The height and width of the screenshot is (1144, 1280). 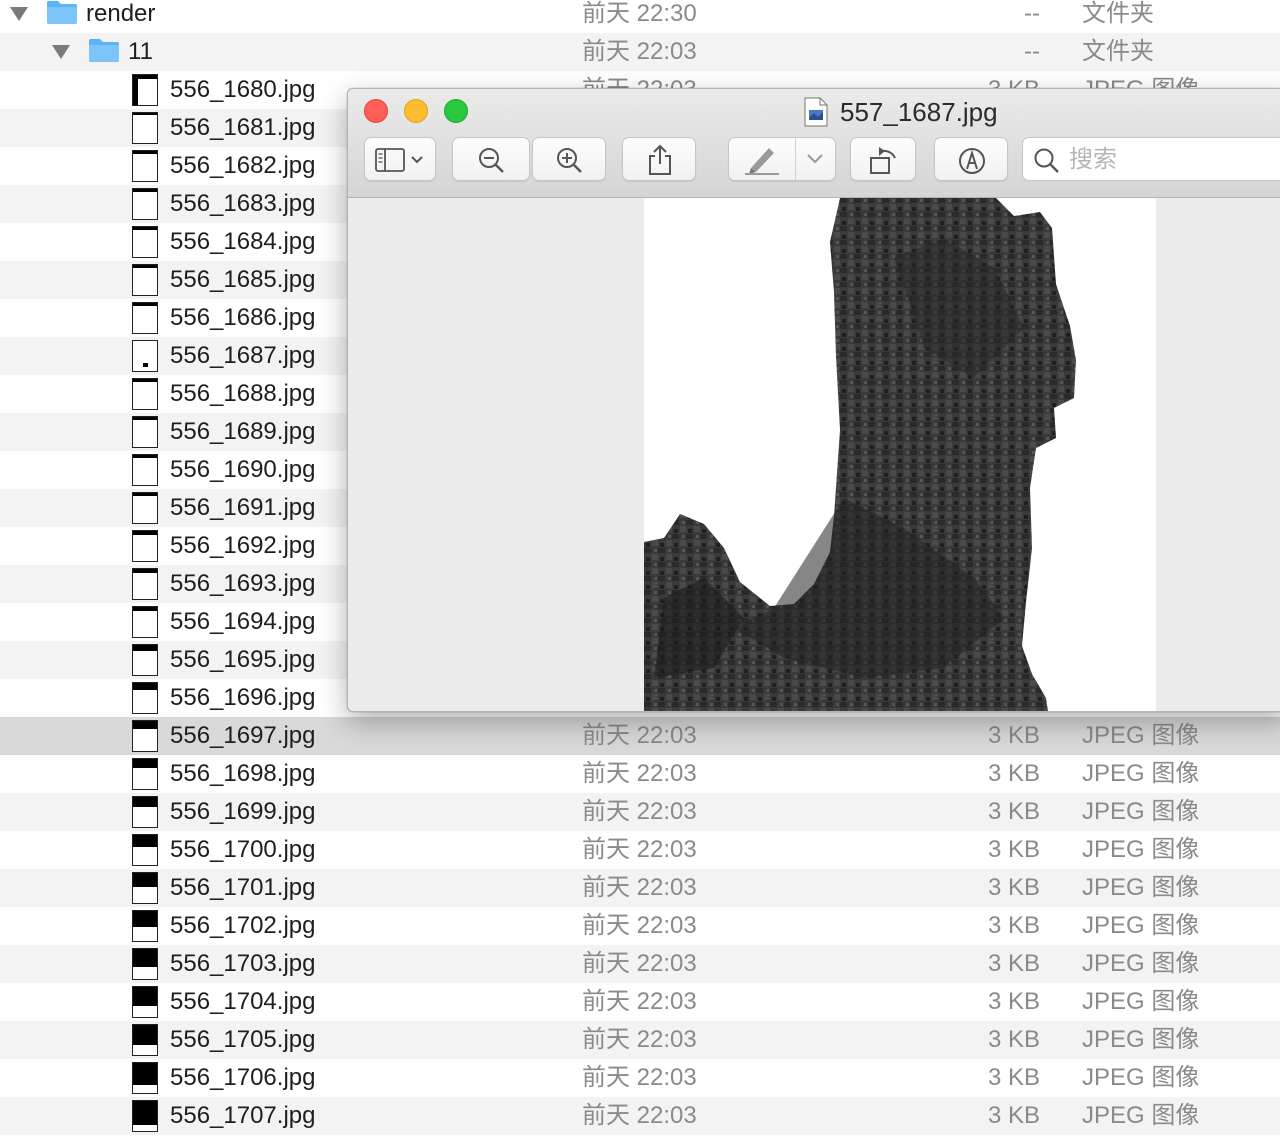 What do you see at coordinates (1118, 13) in the screenshot?
I see `file-kind: 文件夹` at bounding box center [1118, 13].